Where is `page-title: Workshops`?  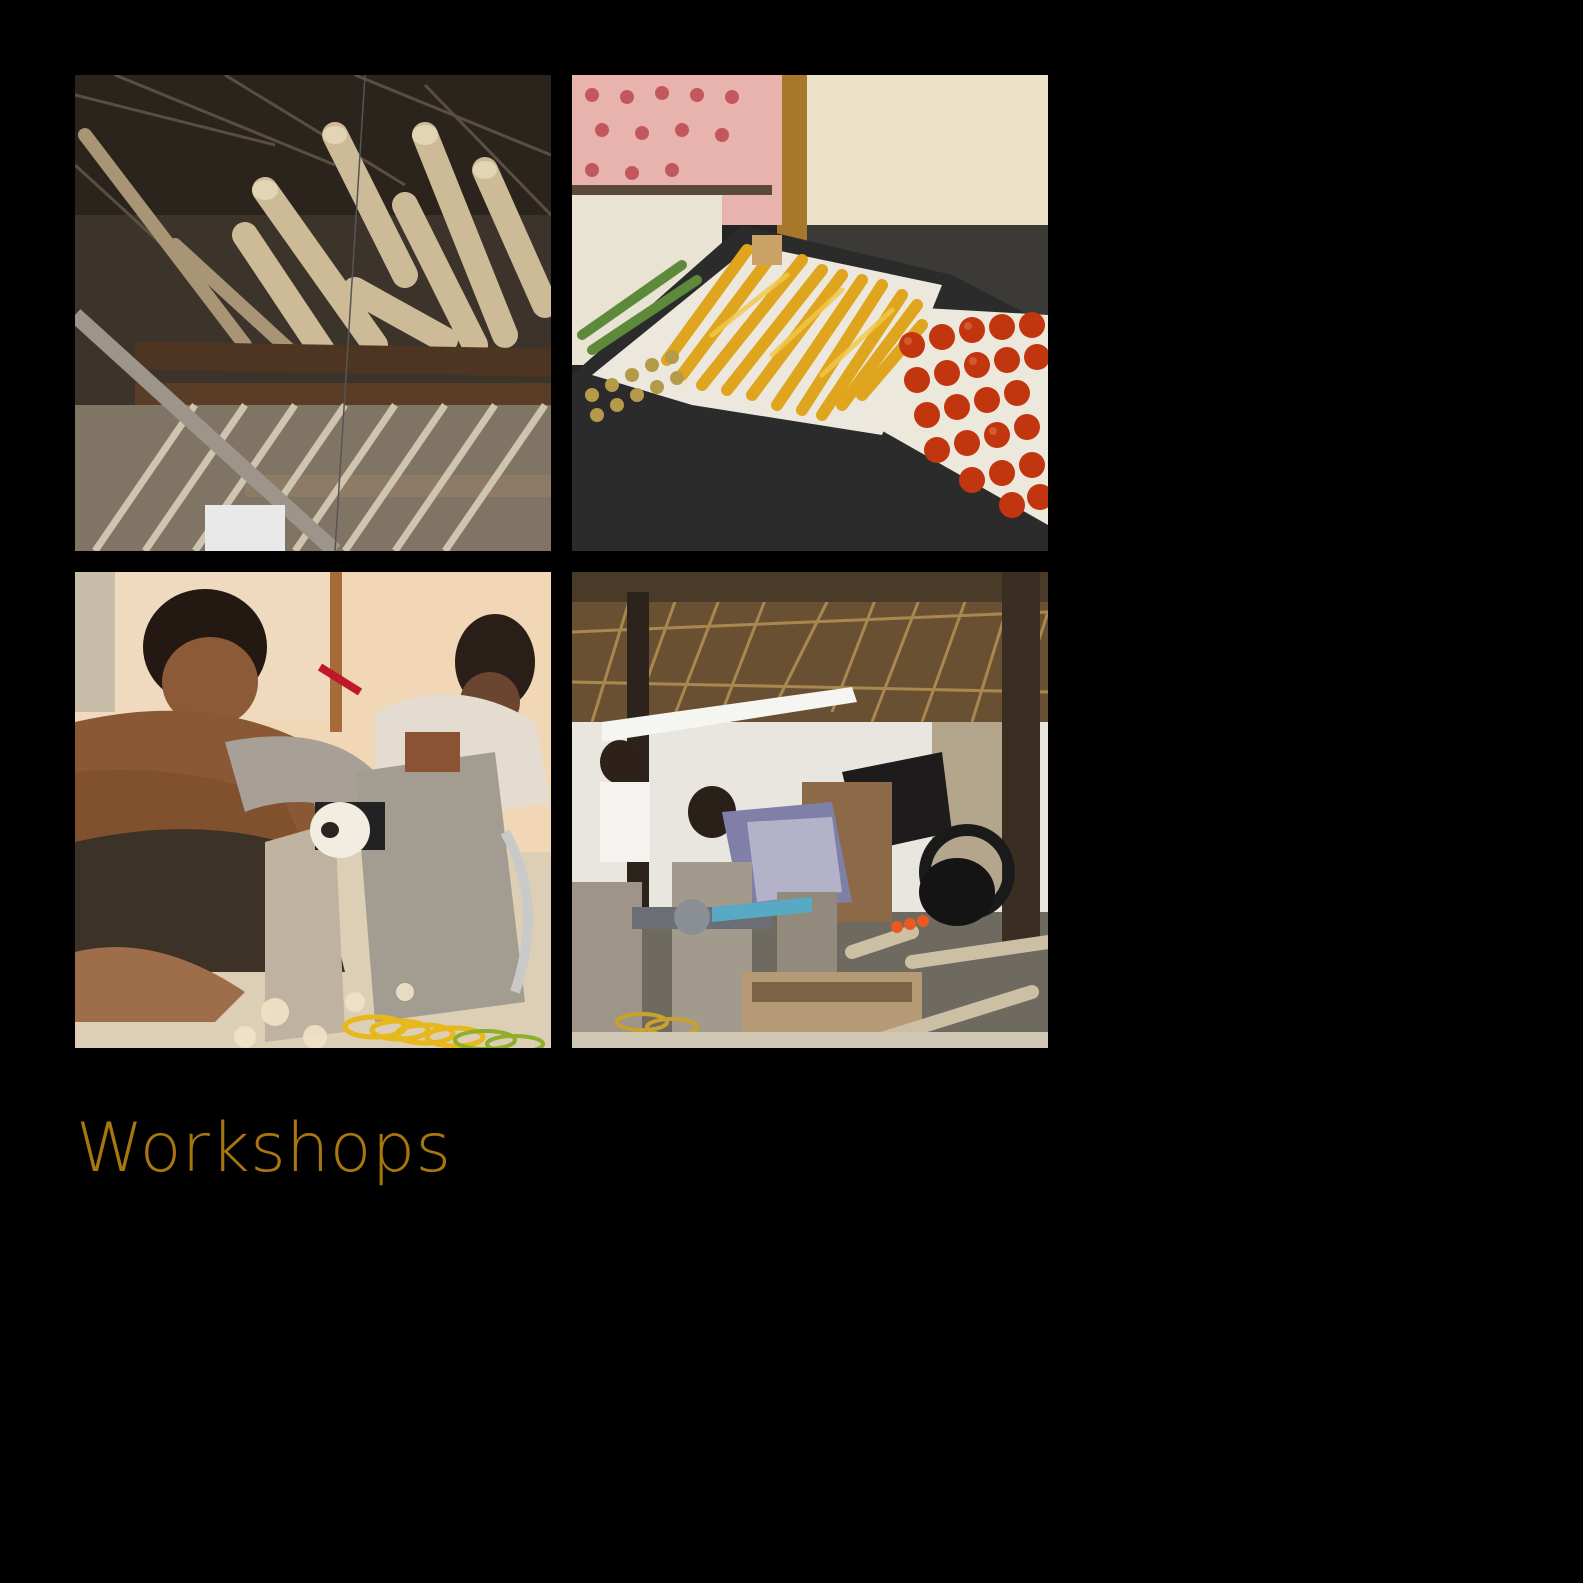
page-title: Workshops is located at coordinates (264, 1148).